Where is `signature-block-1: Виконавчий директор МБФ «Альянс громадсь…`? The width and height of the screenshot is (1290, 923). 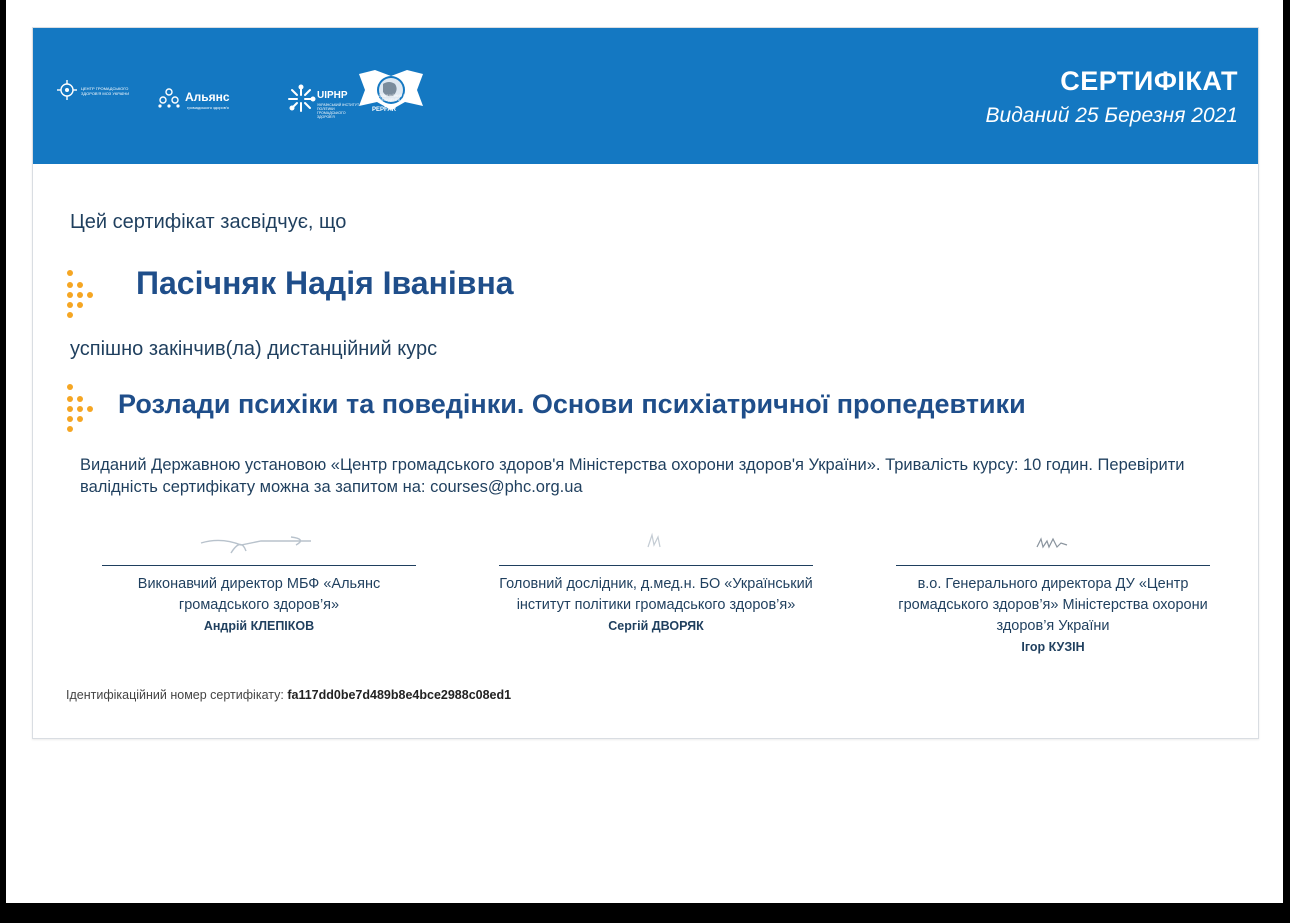
signature-block-1: Виконавчий директор МБФ «Альянс громадсь… is located at coordinates (259, 579).